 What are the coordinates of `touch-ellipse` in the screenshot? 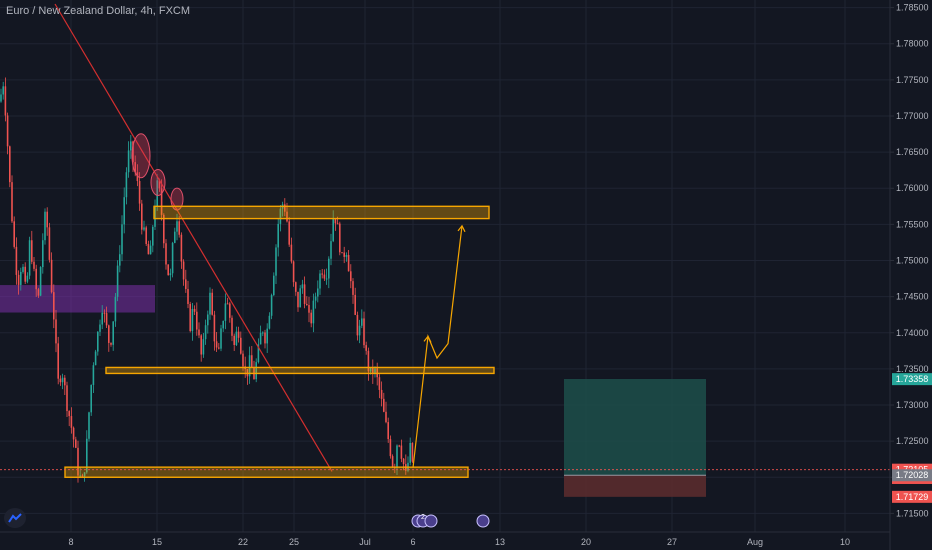 It's located at (158, 182).